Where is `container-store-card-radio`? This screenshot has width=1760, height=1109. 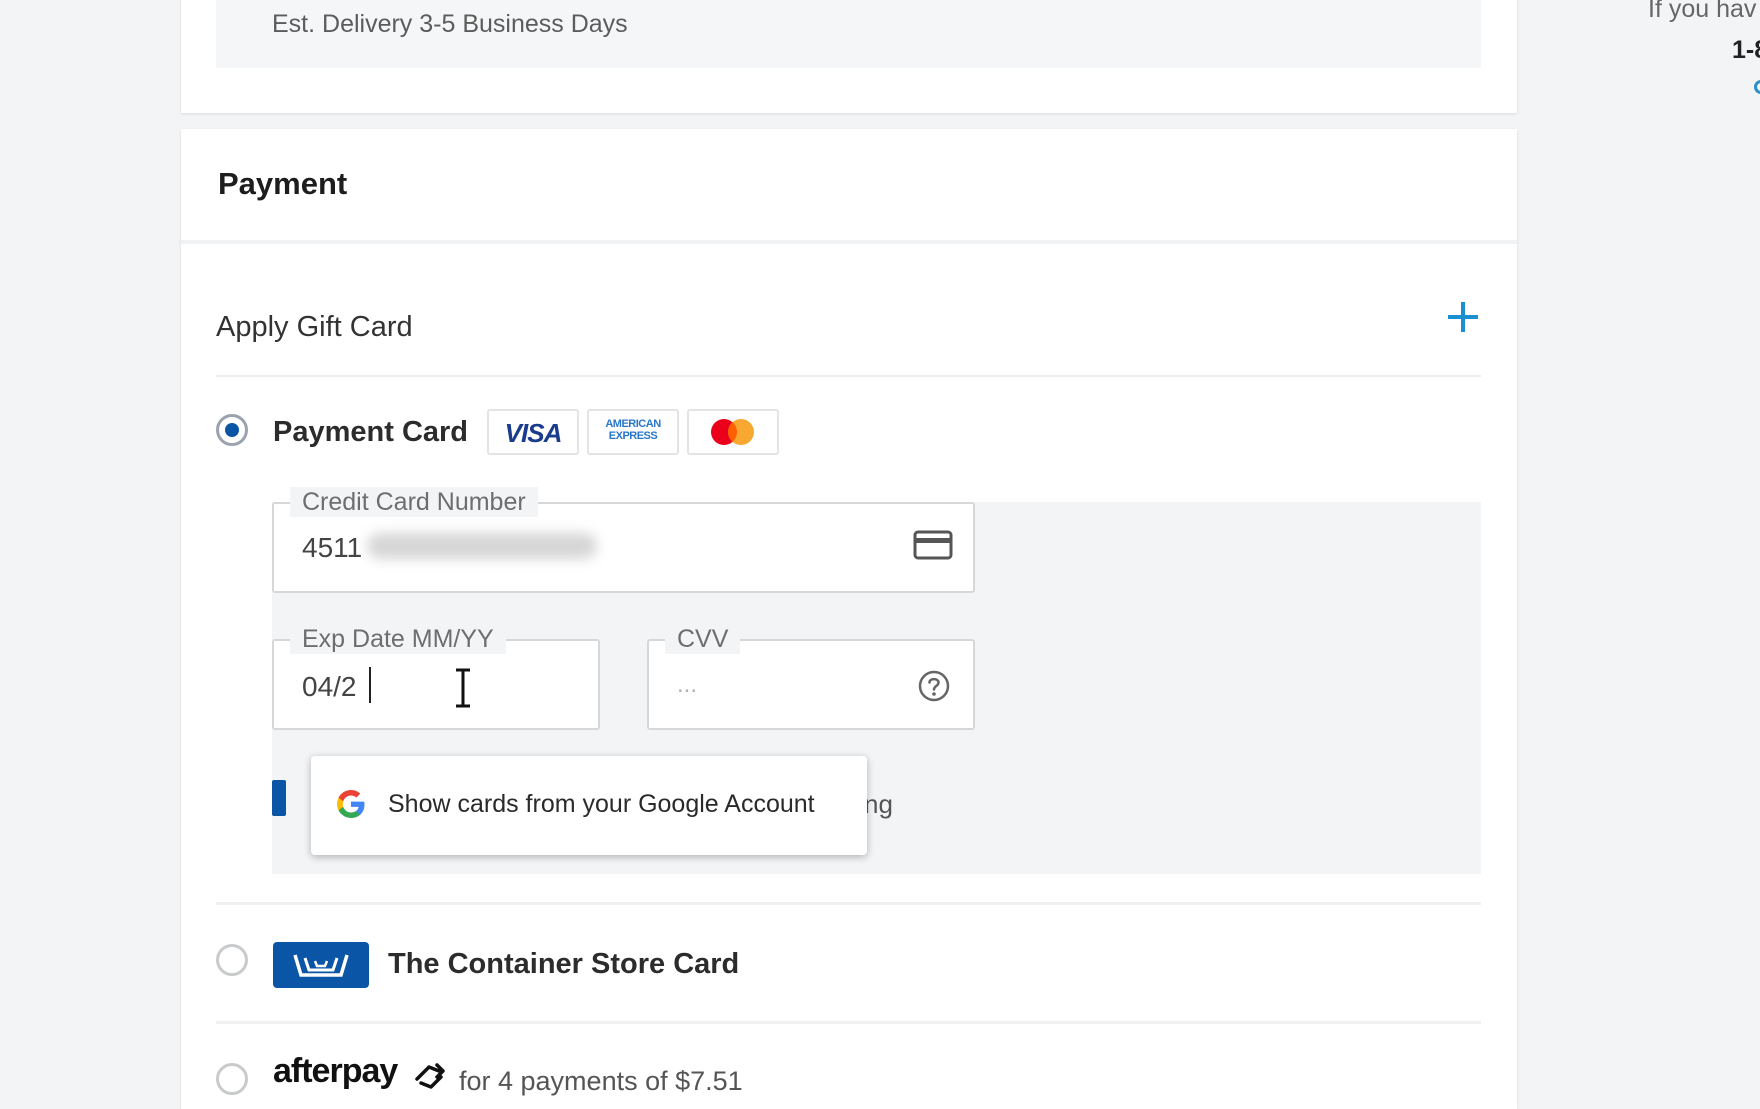 container-store-card-radio is located at coordinates (232, 960).